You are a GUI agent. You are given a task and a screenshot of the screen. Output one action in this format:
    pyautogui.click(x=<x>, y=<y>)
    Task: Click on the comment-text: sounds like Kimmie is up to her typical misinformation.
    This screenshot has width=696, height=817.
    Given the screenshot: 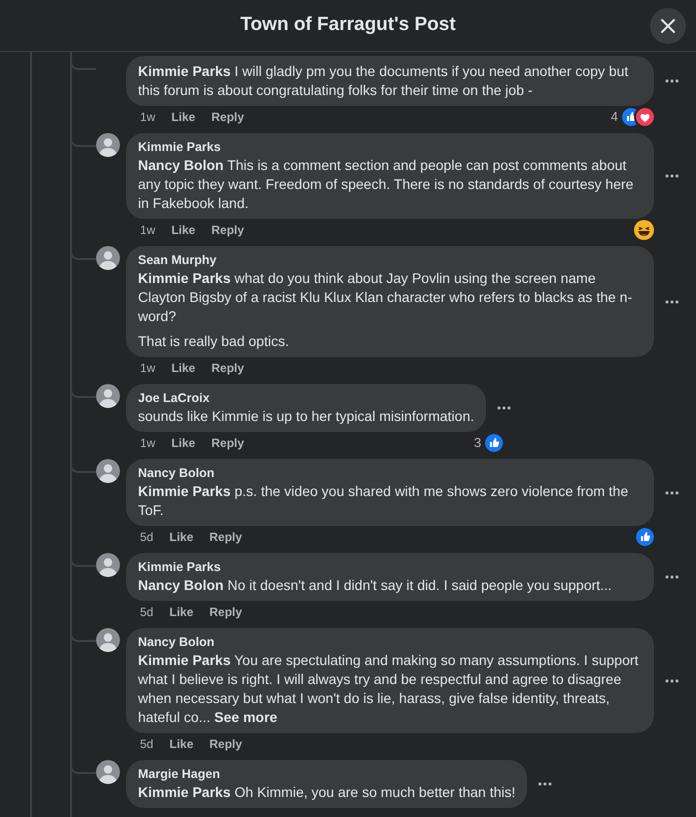 What is the action you would take?
    pyautogui.click(x=306, y=416)
    